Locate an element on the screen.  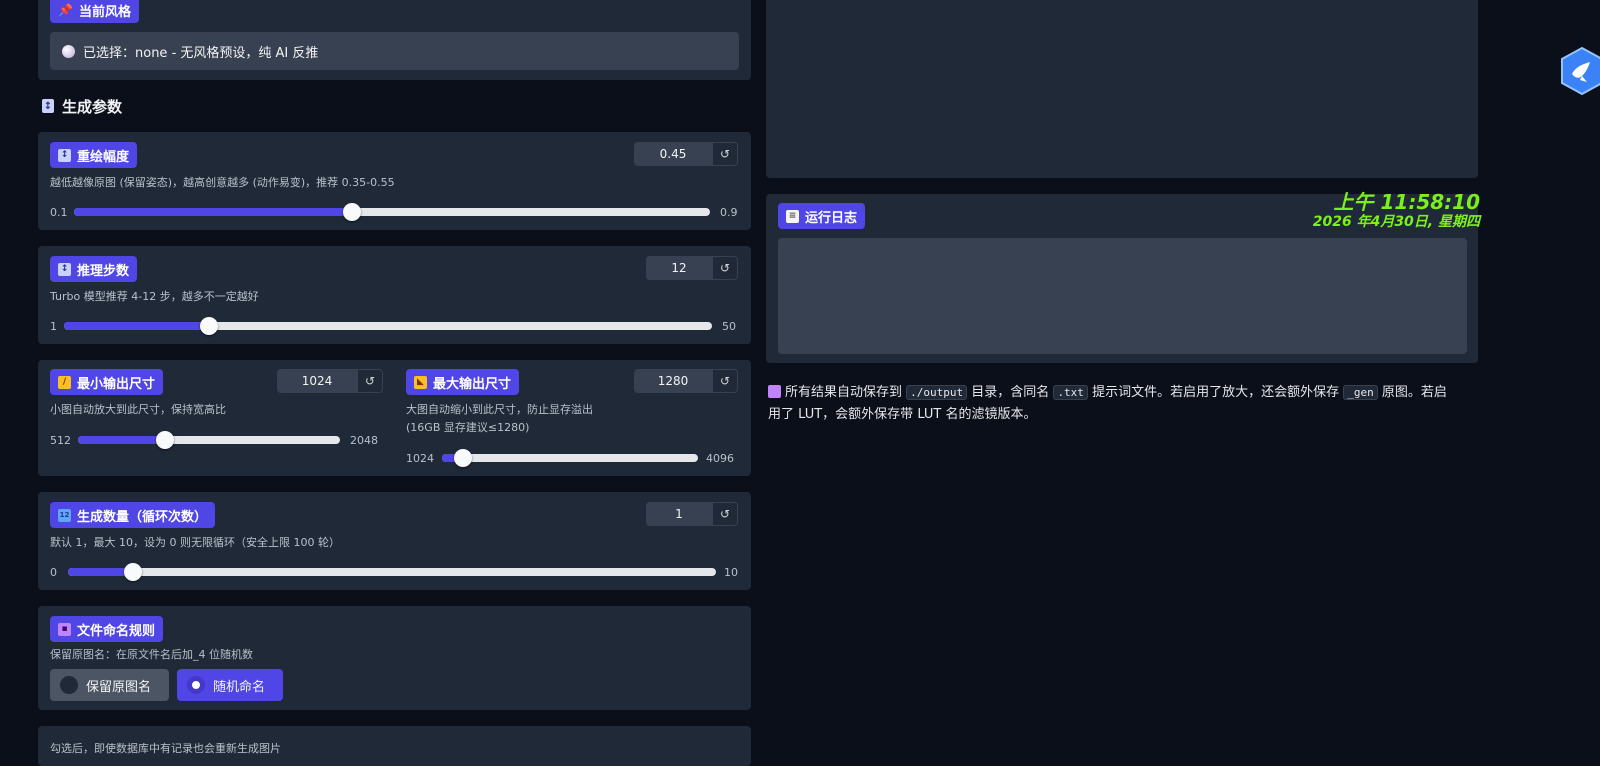
gen-params-heading: ↕ 生成参数 is located at coordinates (82, 106).